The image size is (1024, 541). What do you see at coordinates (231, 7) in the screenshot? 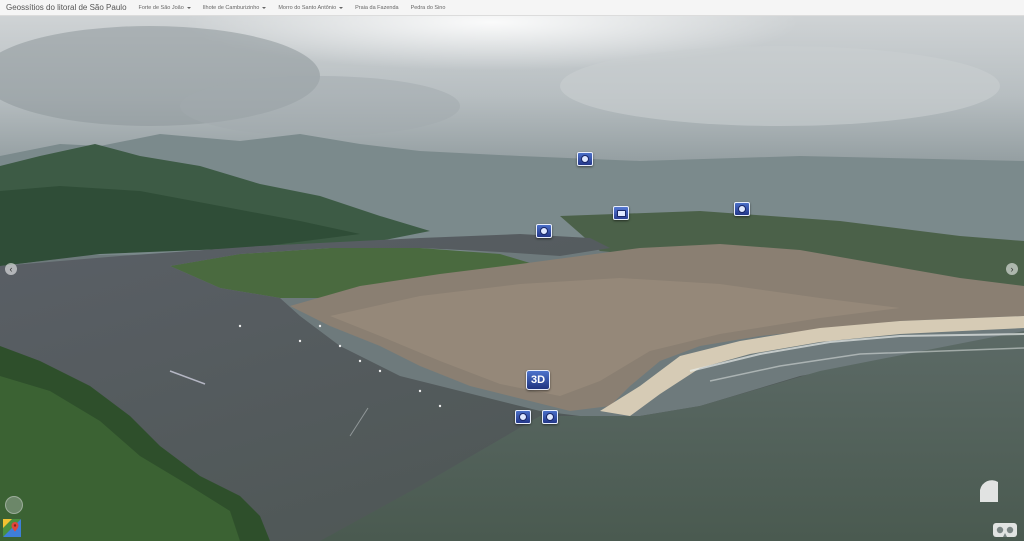
I see `nav-item-label: Ilhote de Camburizinho` at bounding box center [231, 7].